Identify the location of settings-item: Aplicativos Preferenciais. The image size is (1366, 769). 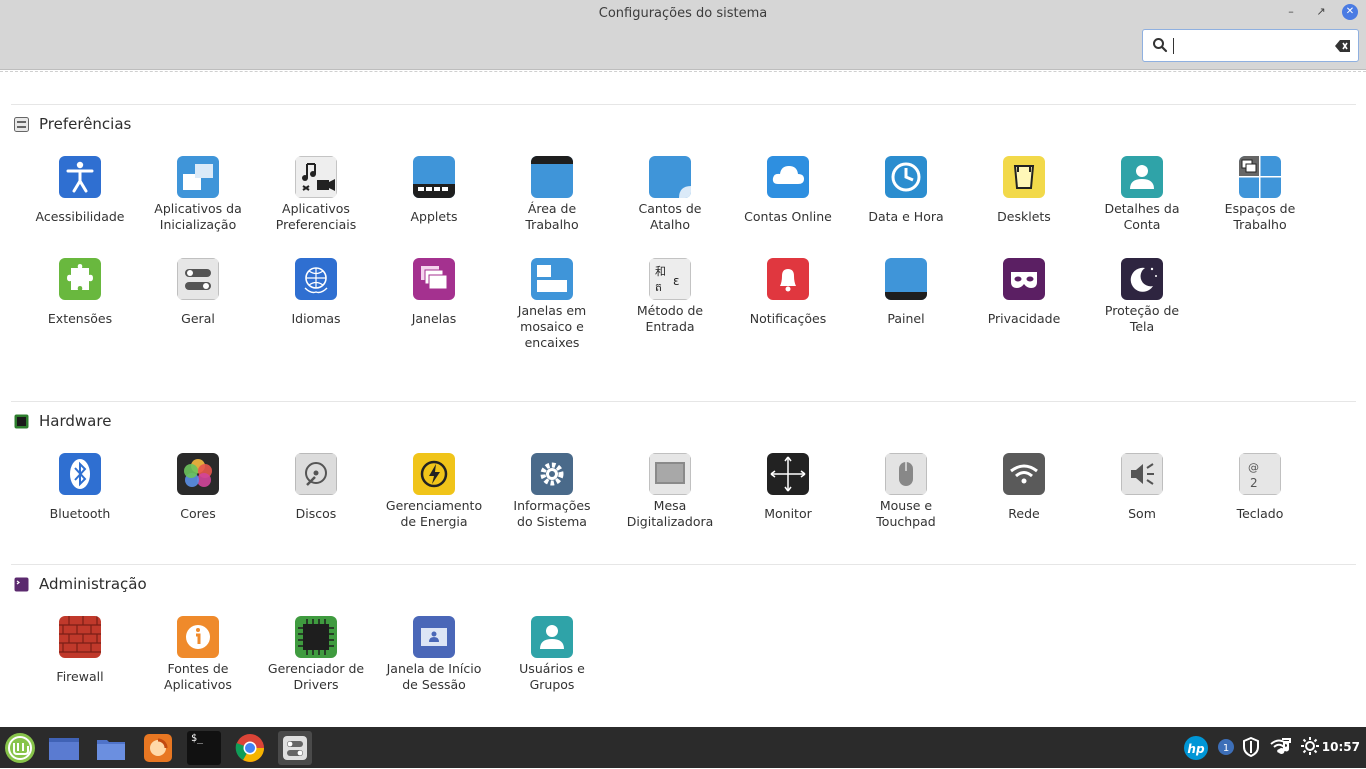
(316, 194).